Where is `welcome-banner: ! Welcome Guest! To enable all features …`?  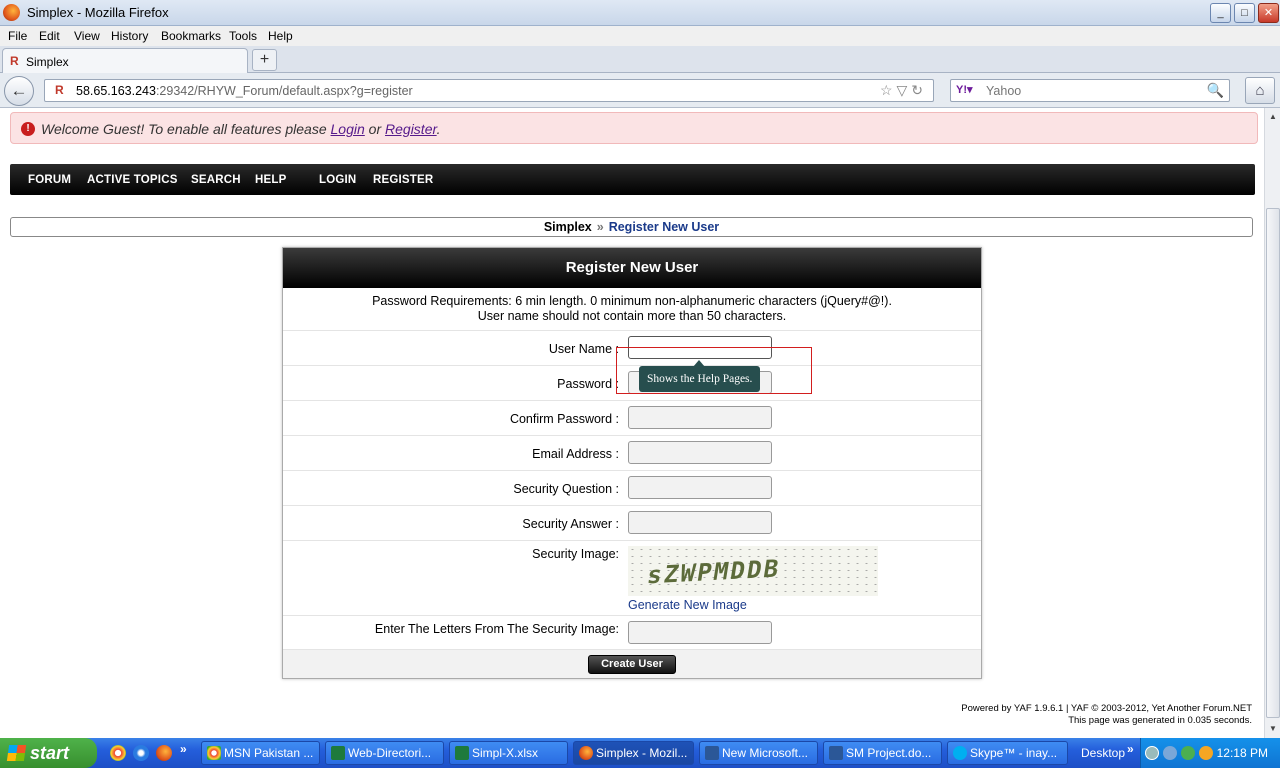 welcome-banner: ! Welcome Guest! To enable all features … is located at coordinates (634, 128).